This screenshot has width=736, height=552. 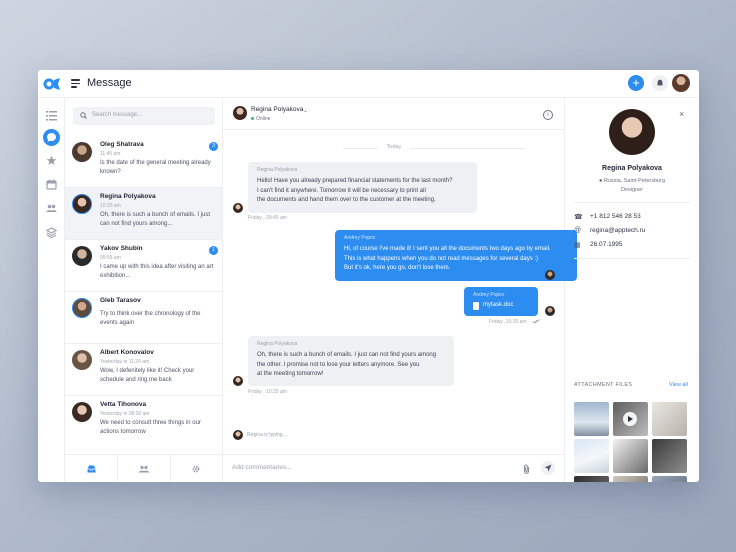 I want to click on user-avatar, so click(x=681, y=83).